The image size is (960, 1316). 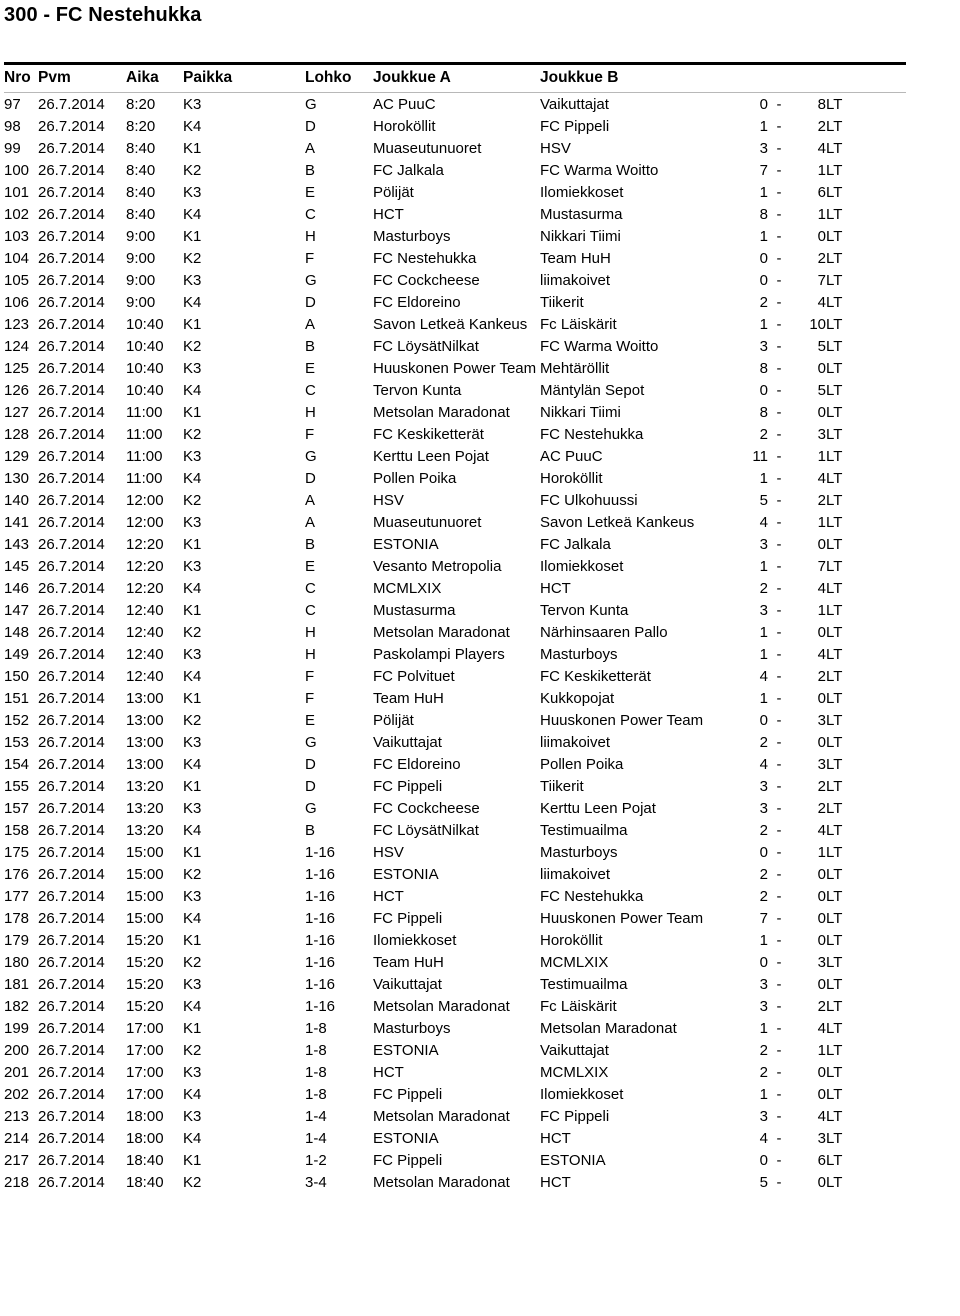 What do you see at coordinates (154, 78) in the screenshot?
I see `column-header-aika: Aika` at bounding box center [154, 78].